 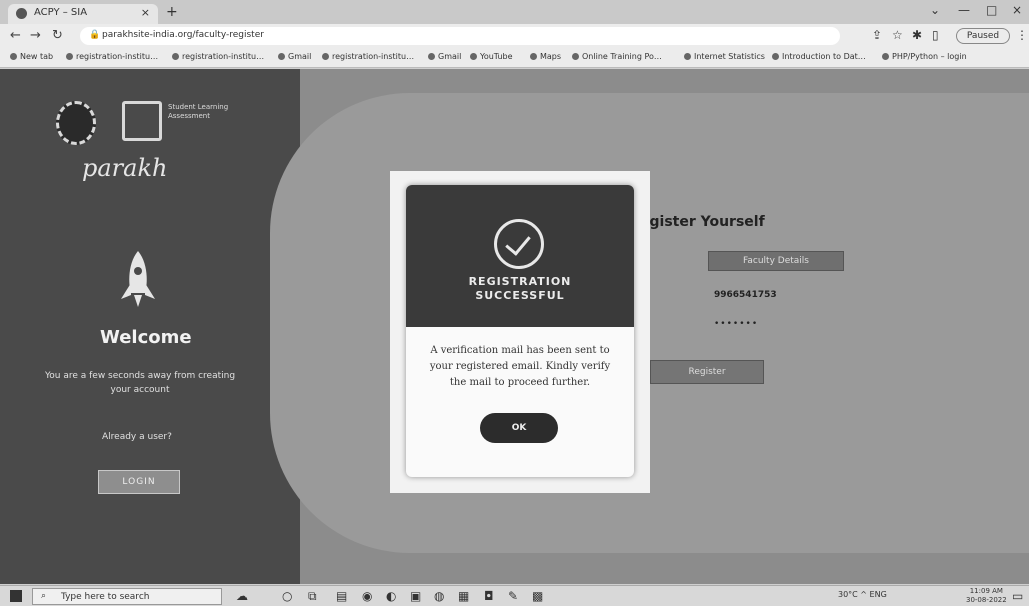 What do you see at coordinates (924, 56) in the screenshot?
I see `bookmark-item: PHP/Python – login` at bounding box center [924, 56].